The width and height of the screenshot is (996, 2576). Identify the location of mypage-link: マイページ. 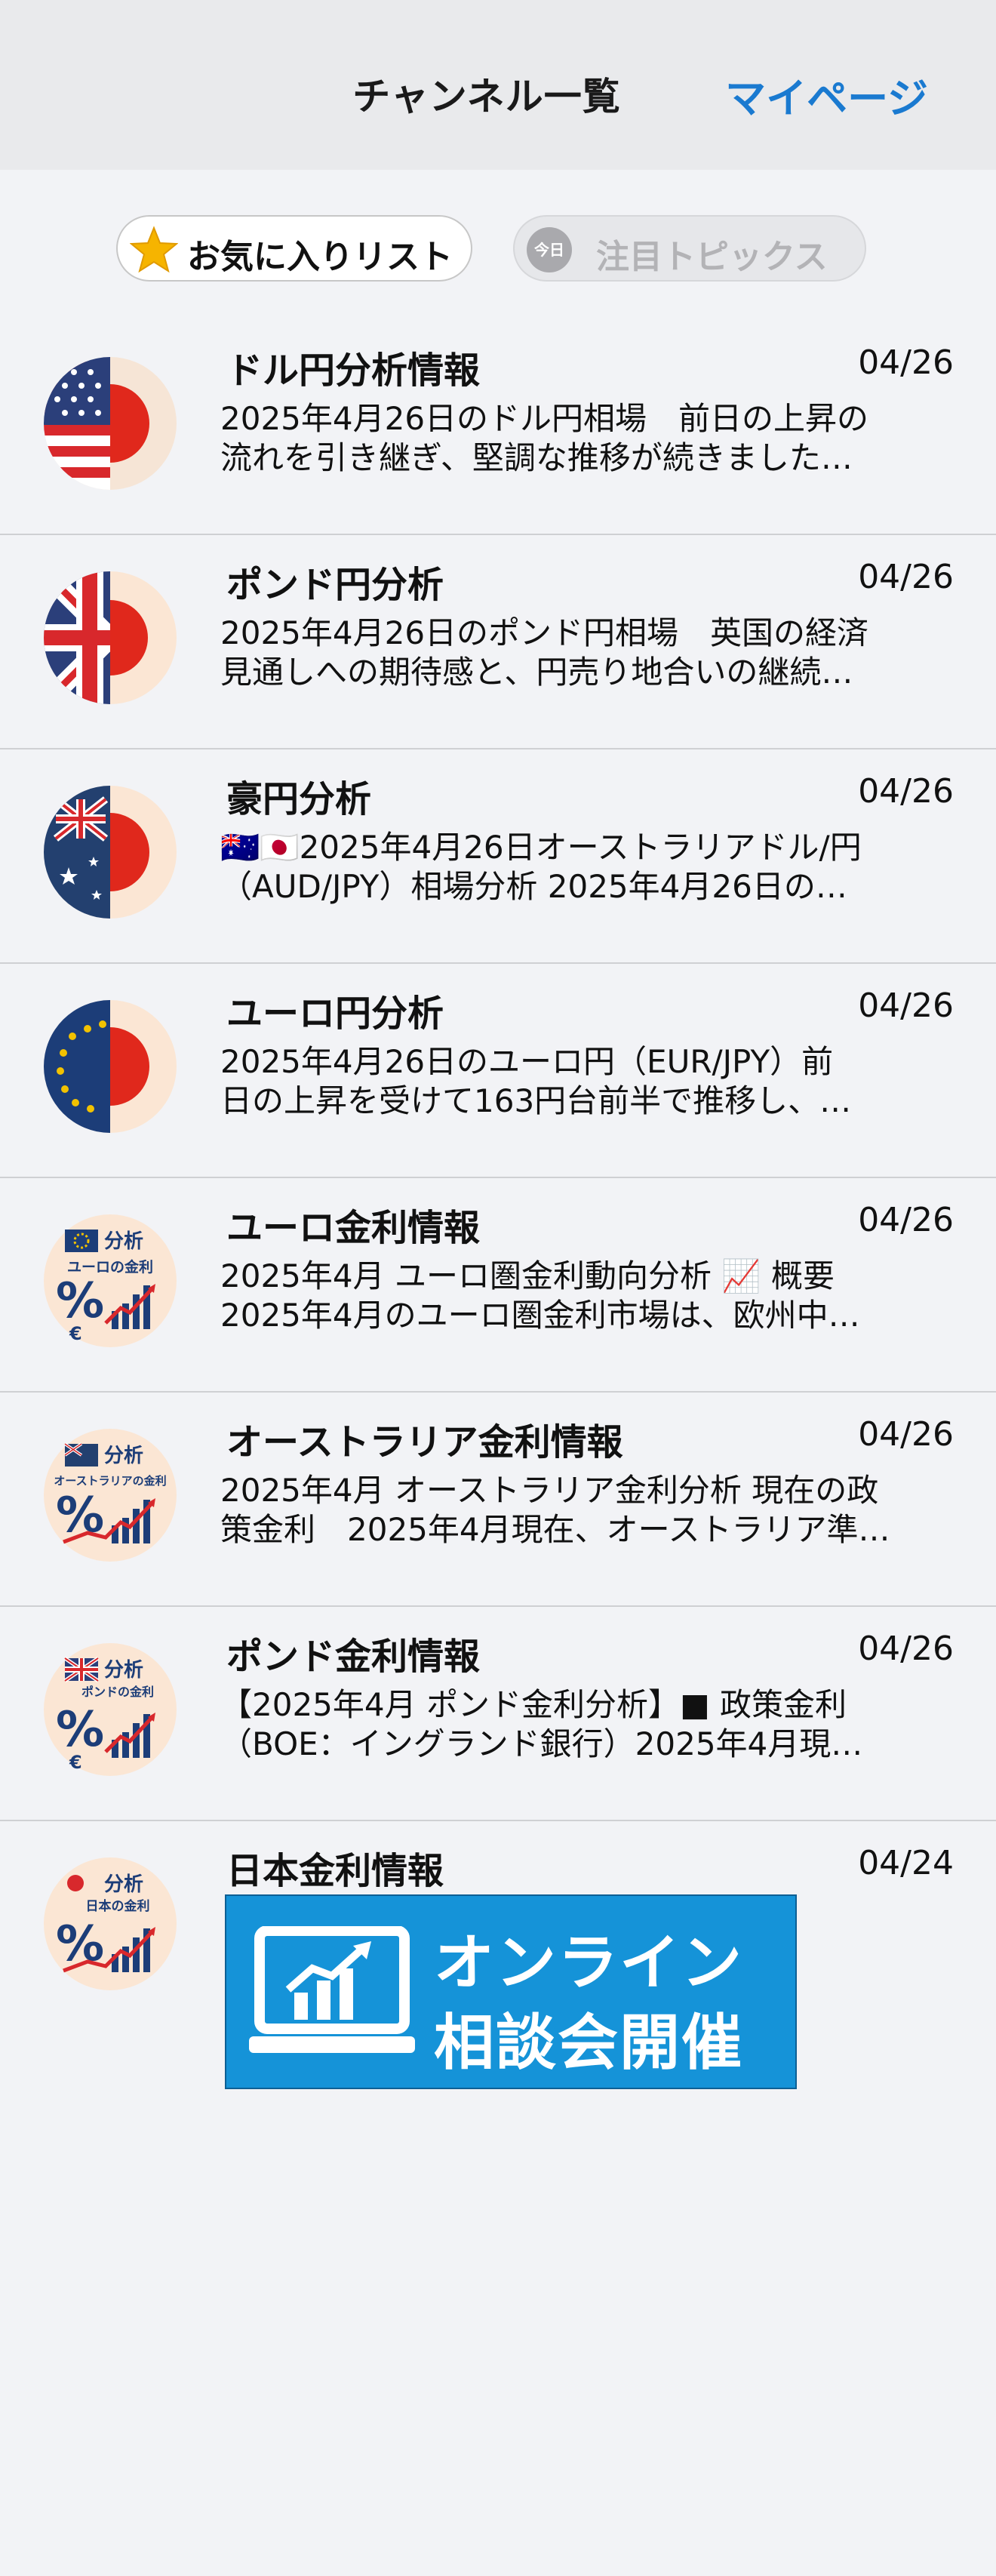
(826, 95).